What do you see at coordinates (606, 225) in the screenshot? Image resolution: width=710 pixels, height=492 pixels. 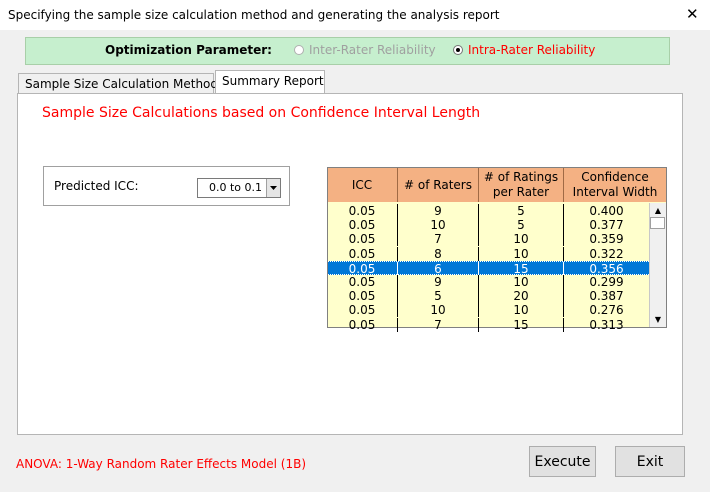 I see `table-cell: 0.377` at bounding box center [606, 225].